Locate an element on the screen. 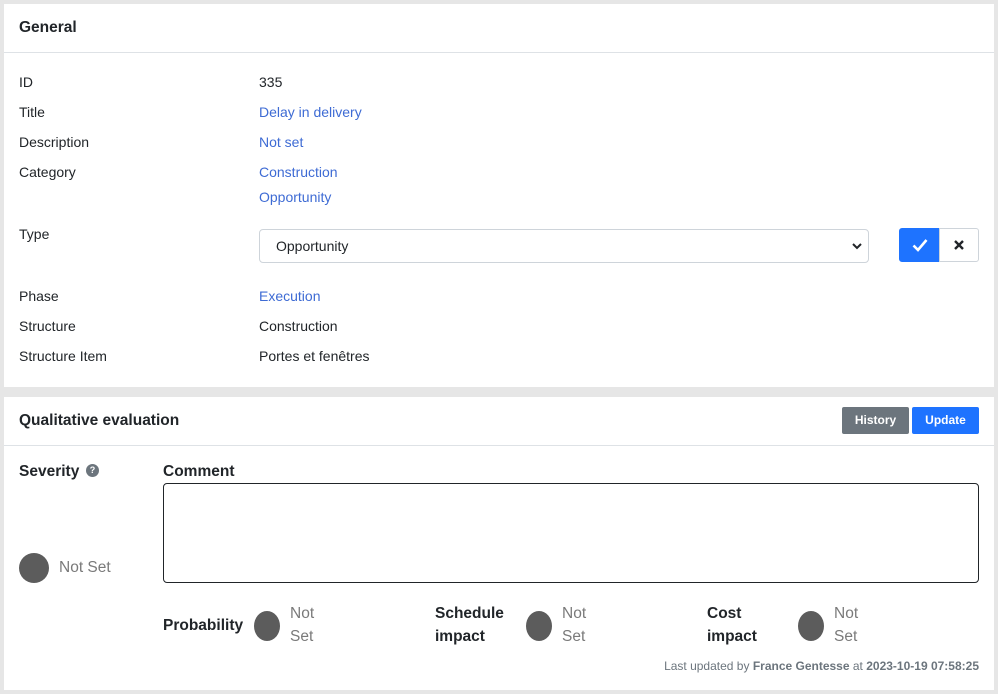 The width and height of the screenshot is (998, 694). cancel-type-button is located at coordinates (959, 245).